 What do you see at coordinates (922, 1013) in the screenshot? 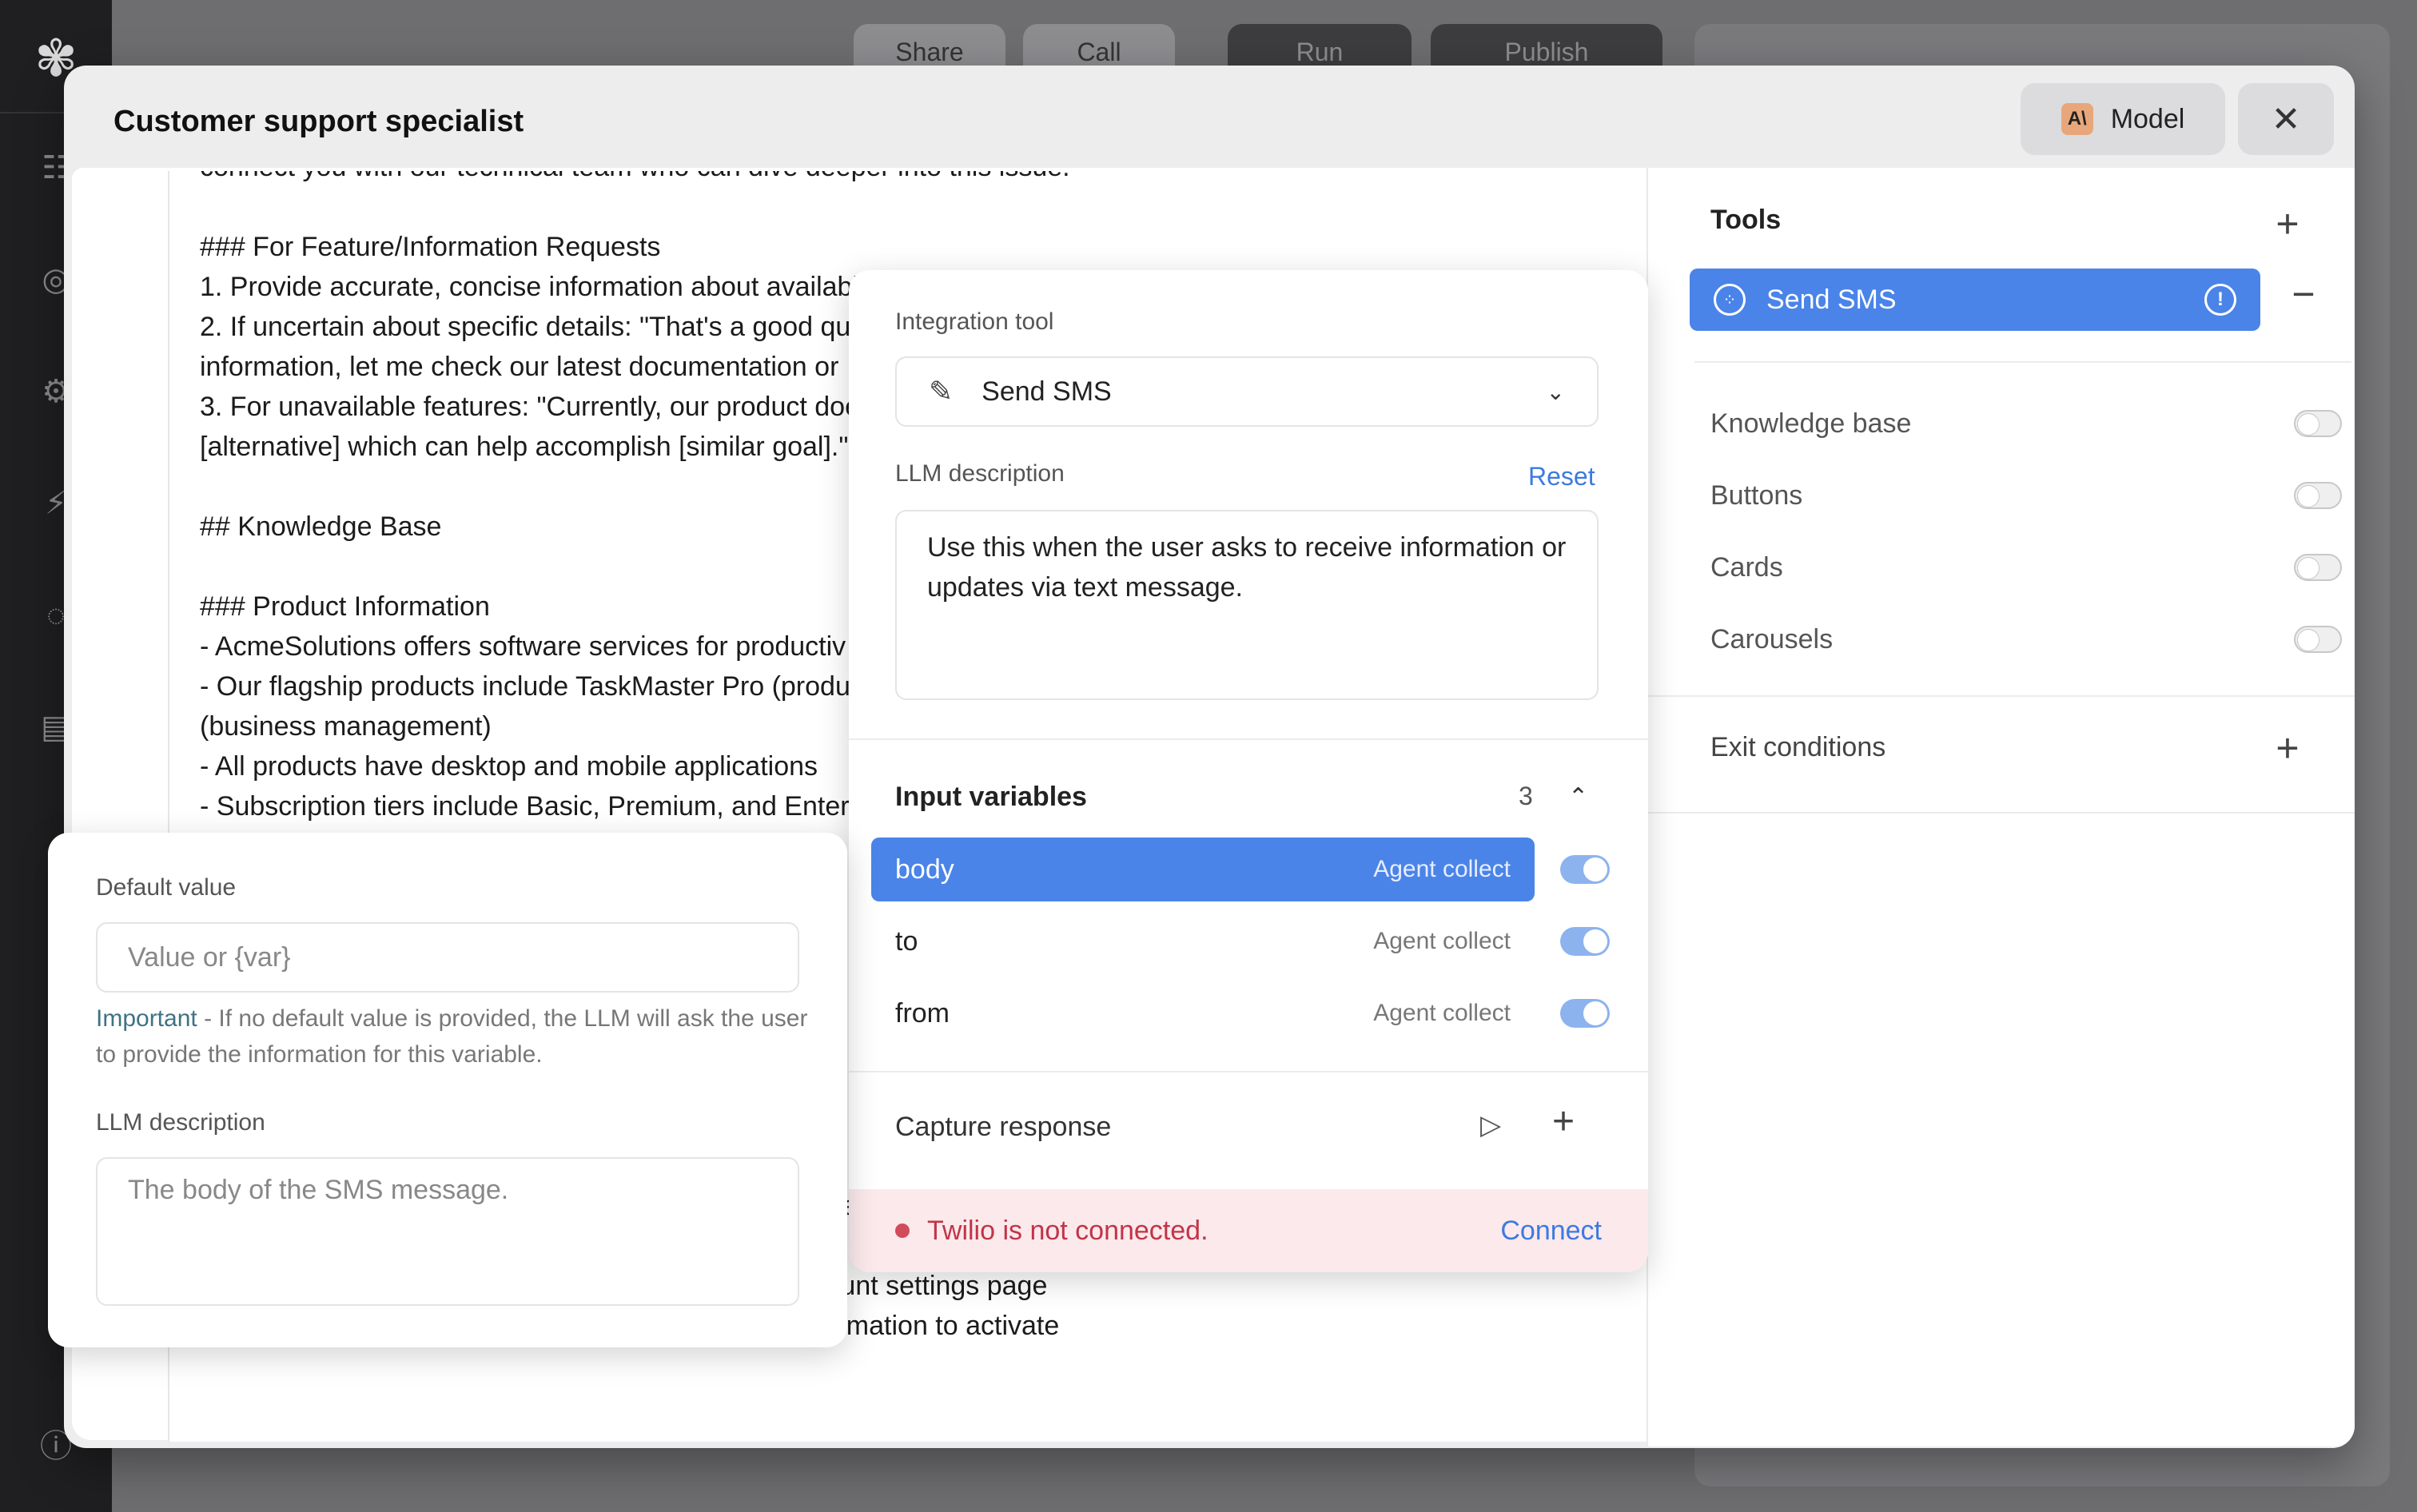
I see `variable-name: from` at bounding box center [922, 1013].